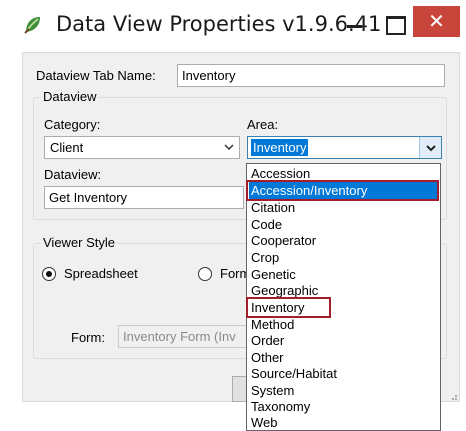 The image size is (466, 431). What do you see at coordinates (67, 147) in the screenshot?
I see `category-value: Client` at bounding box center [67, 147].